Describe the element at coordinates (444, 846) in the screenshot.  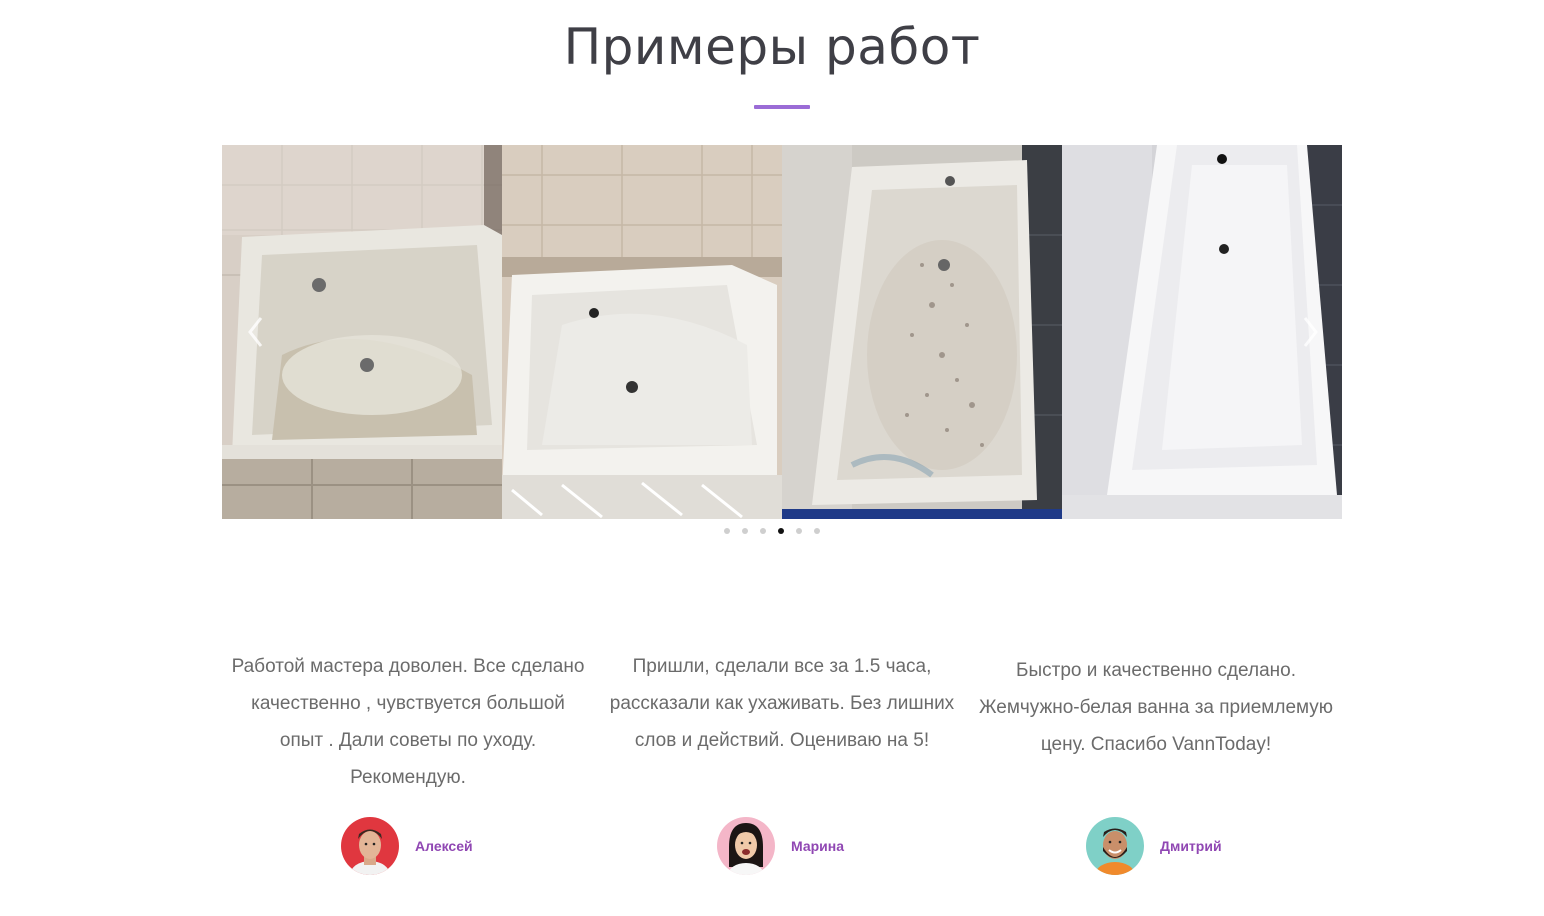
I see `author-name: Алексей` at that location.